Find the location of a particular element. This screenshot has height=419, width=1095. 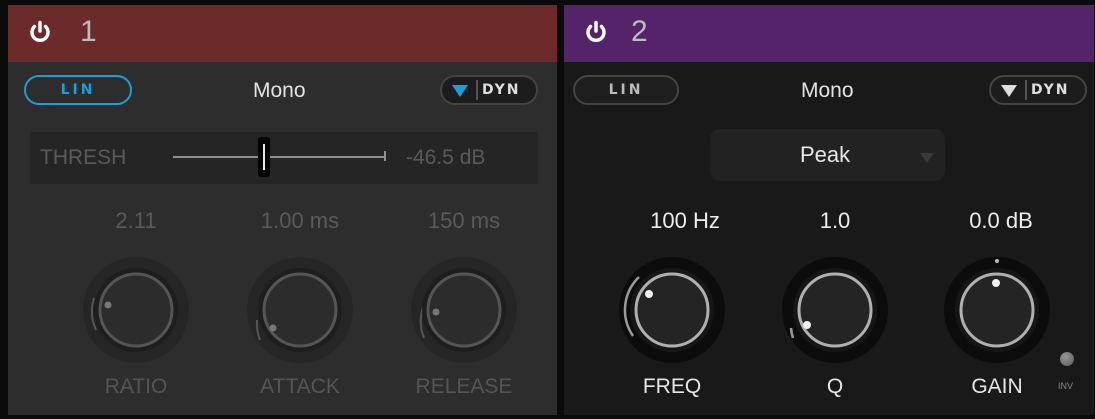

slider-track is located at coordinates (279, 157).